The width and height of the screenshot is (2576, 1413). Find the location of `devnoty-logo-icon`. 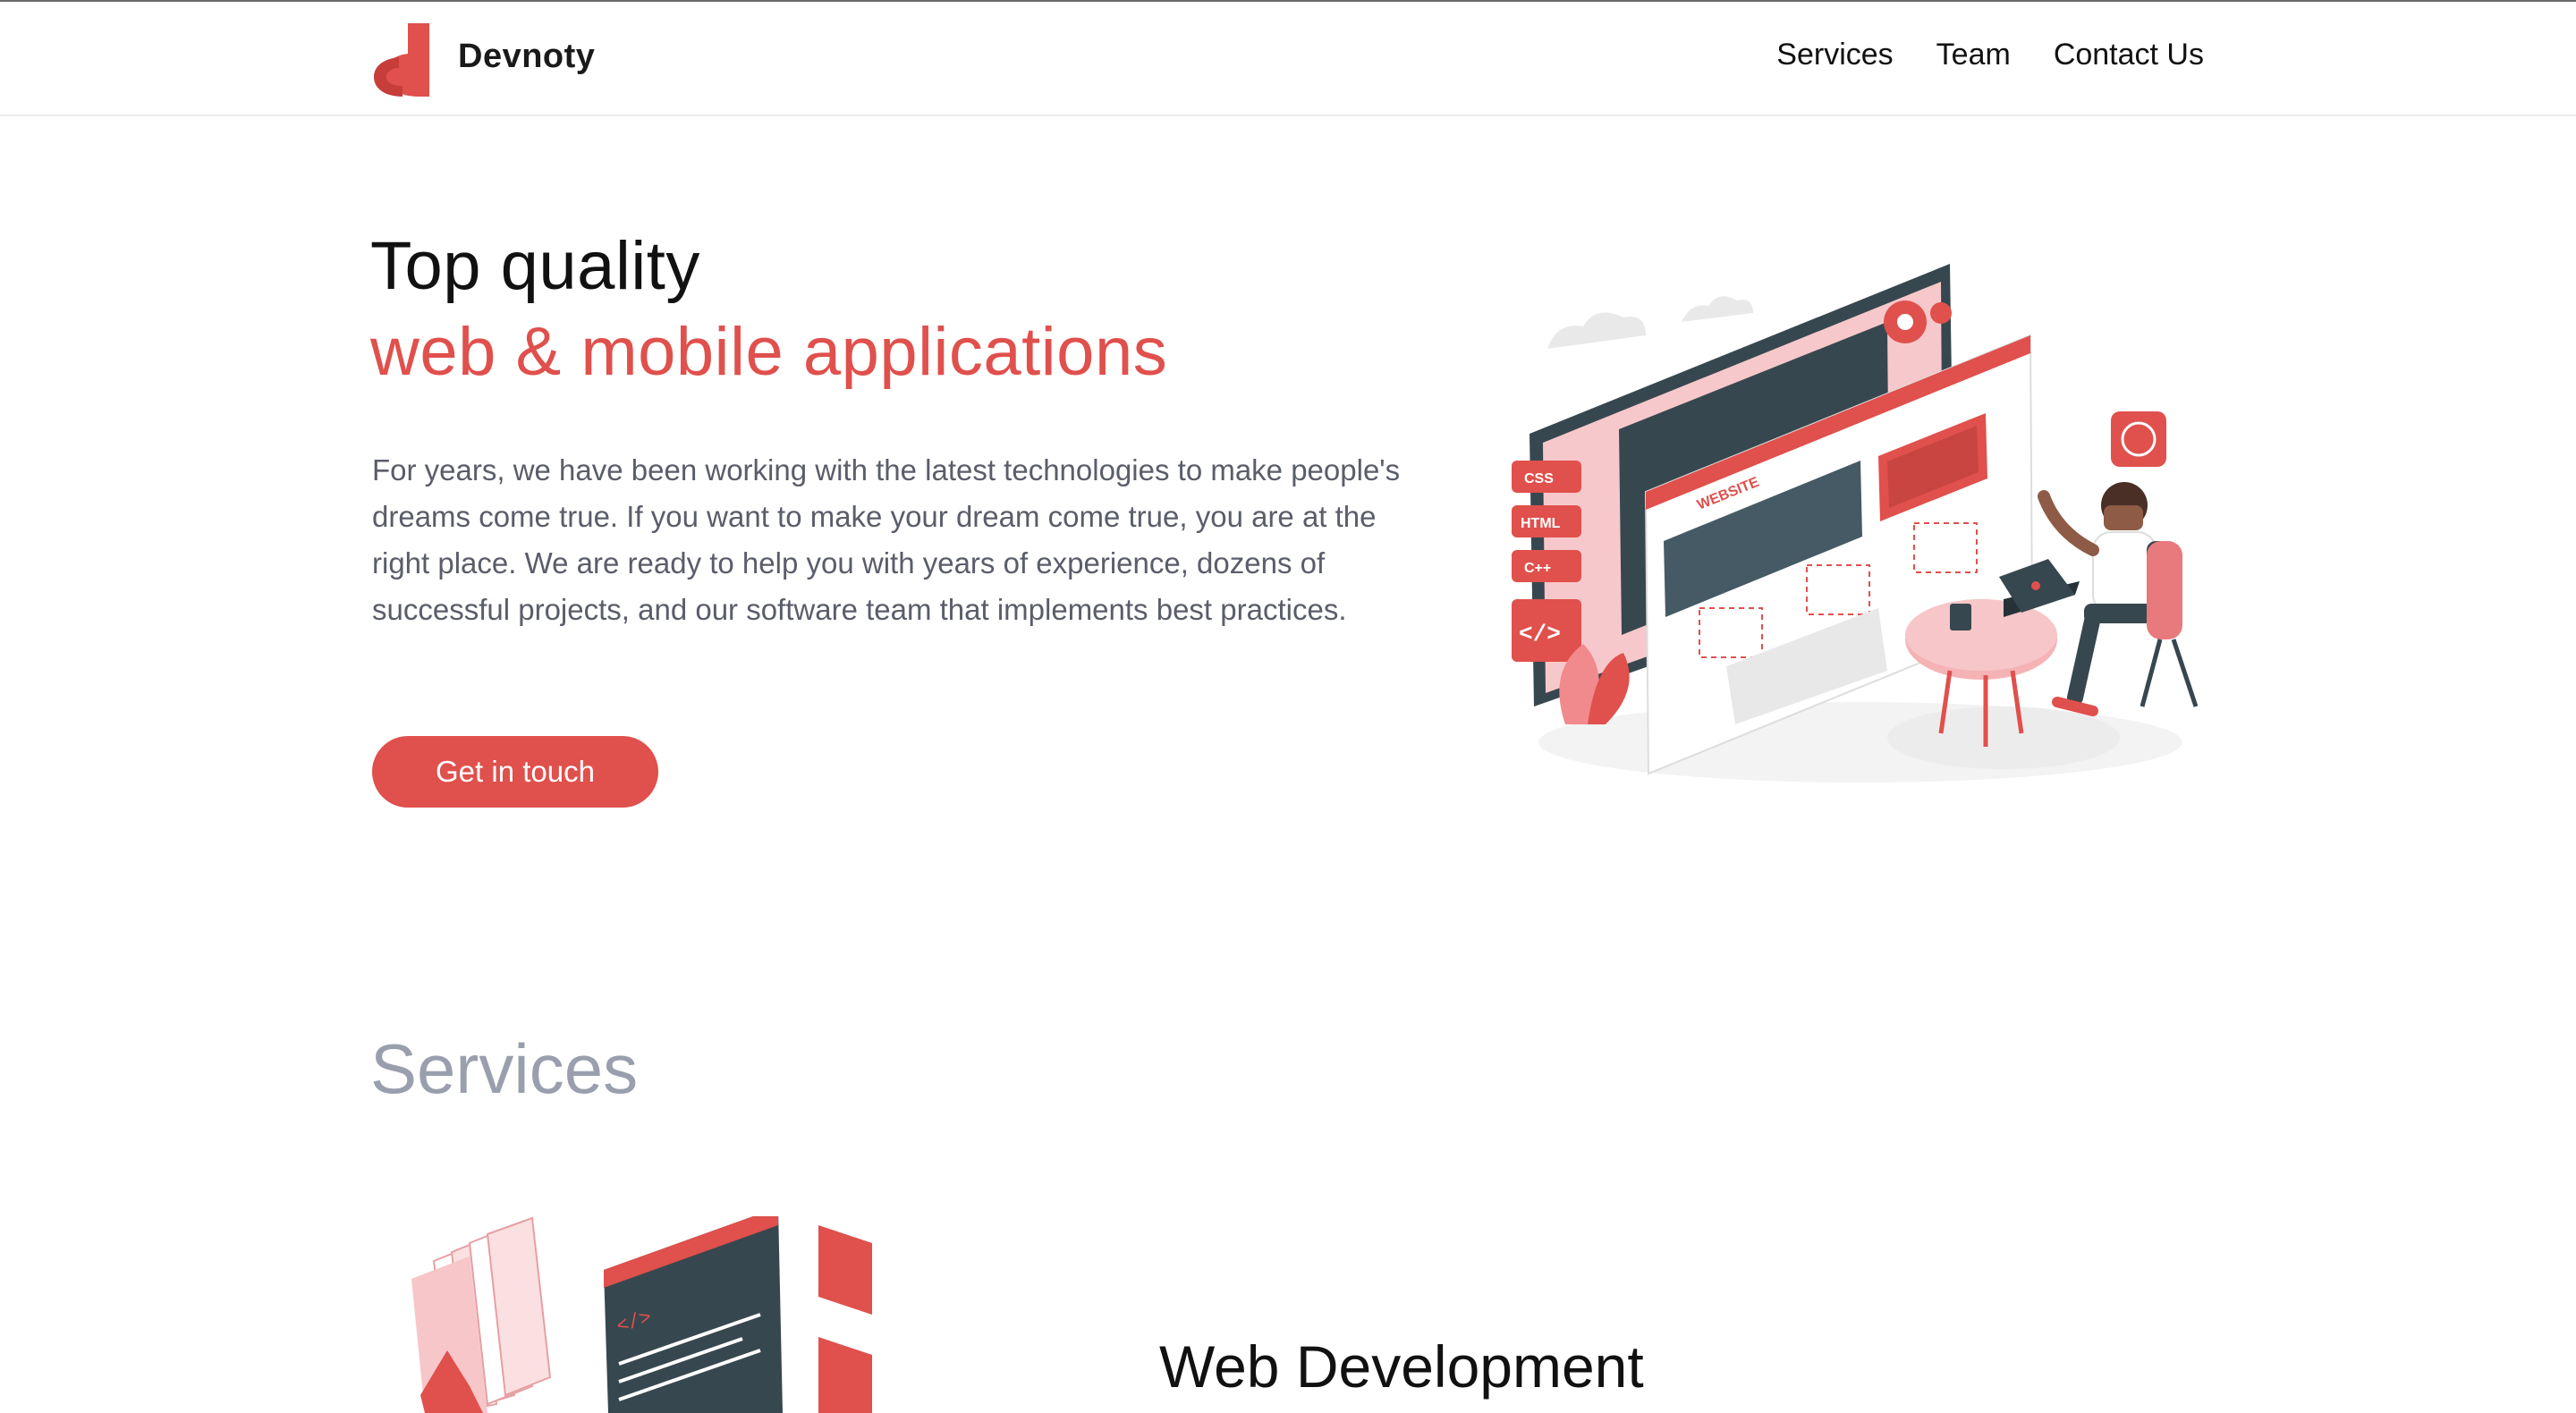

devnoty-logo-icon is located at coordinates (401, 59).